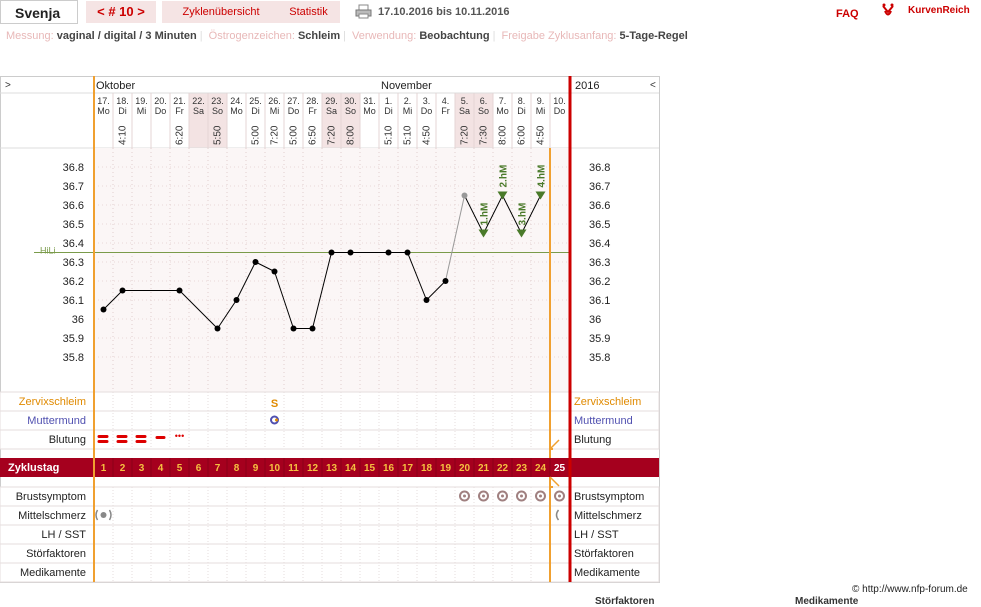  I want to click on cycle-day-number: 6, so click(199, 468).